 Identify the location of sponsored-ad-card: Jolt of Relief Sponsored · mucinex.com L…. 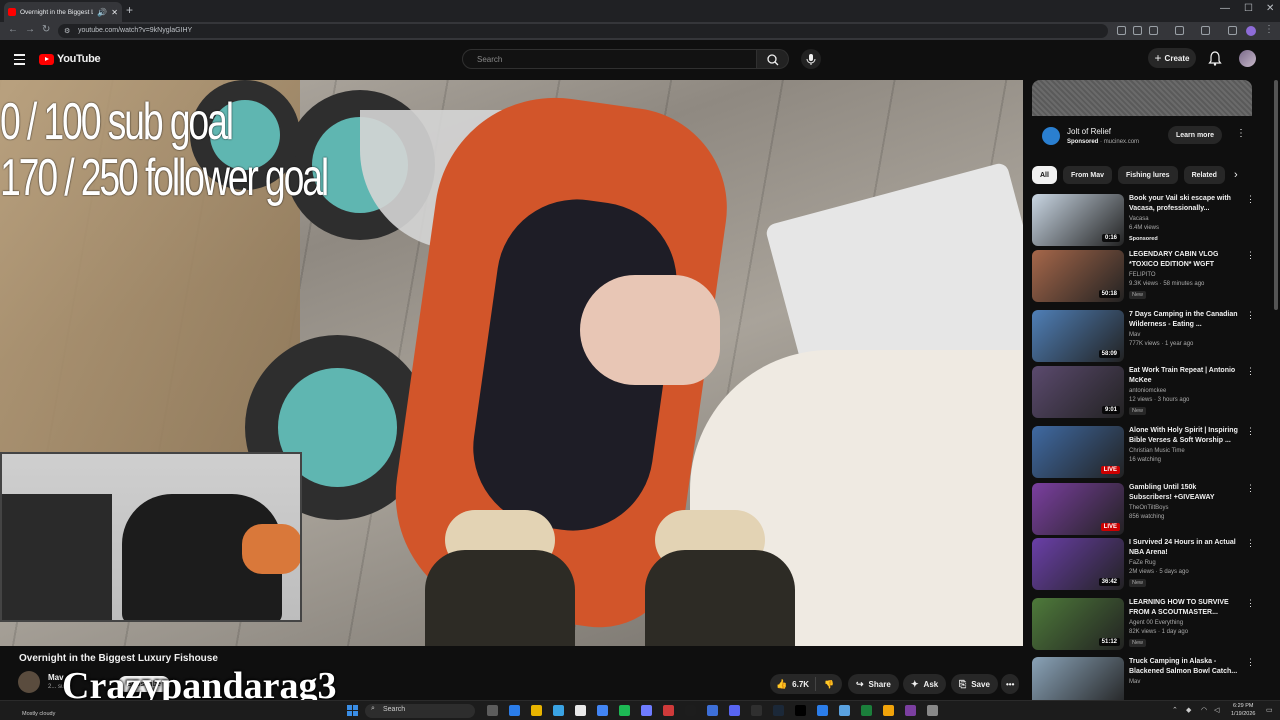
(1142, 119).